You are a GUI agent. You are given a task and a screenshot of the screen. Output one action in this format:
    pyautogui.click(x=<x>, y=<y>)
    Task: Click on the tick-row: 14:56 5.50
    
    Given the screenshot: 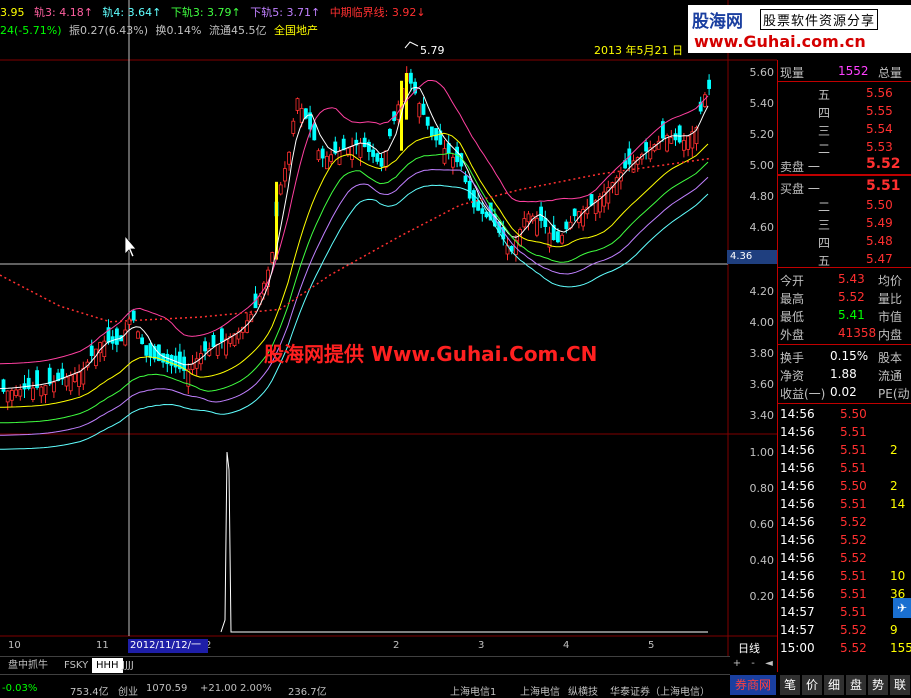 What is the action you would take?
    pyautogui.click(x=844, y=414)
    